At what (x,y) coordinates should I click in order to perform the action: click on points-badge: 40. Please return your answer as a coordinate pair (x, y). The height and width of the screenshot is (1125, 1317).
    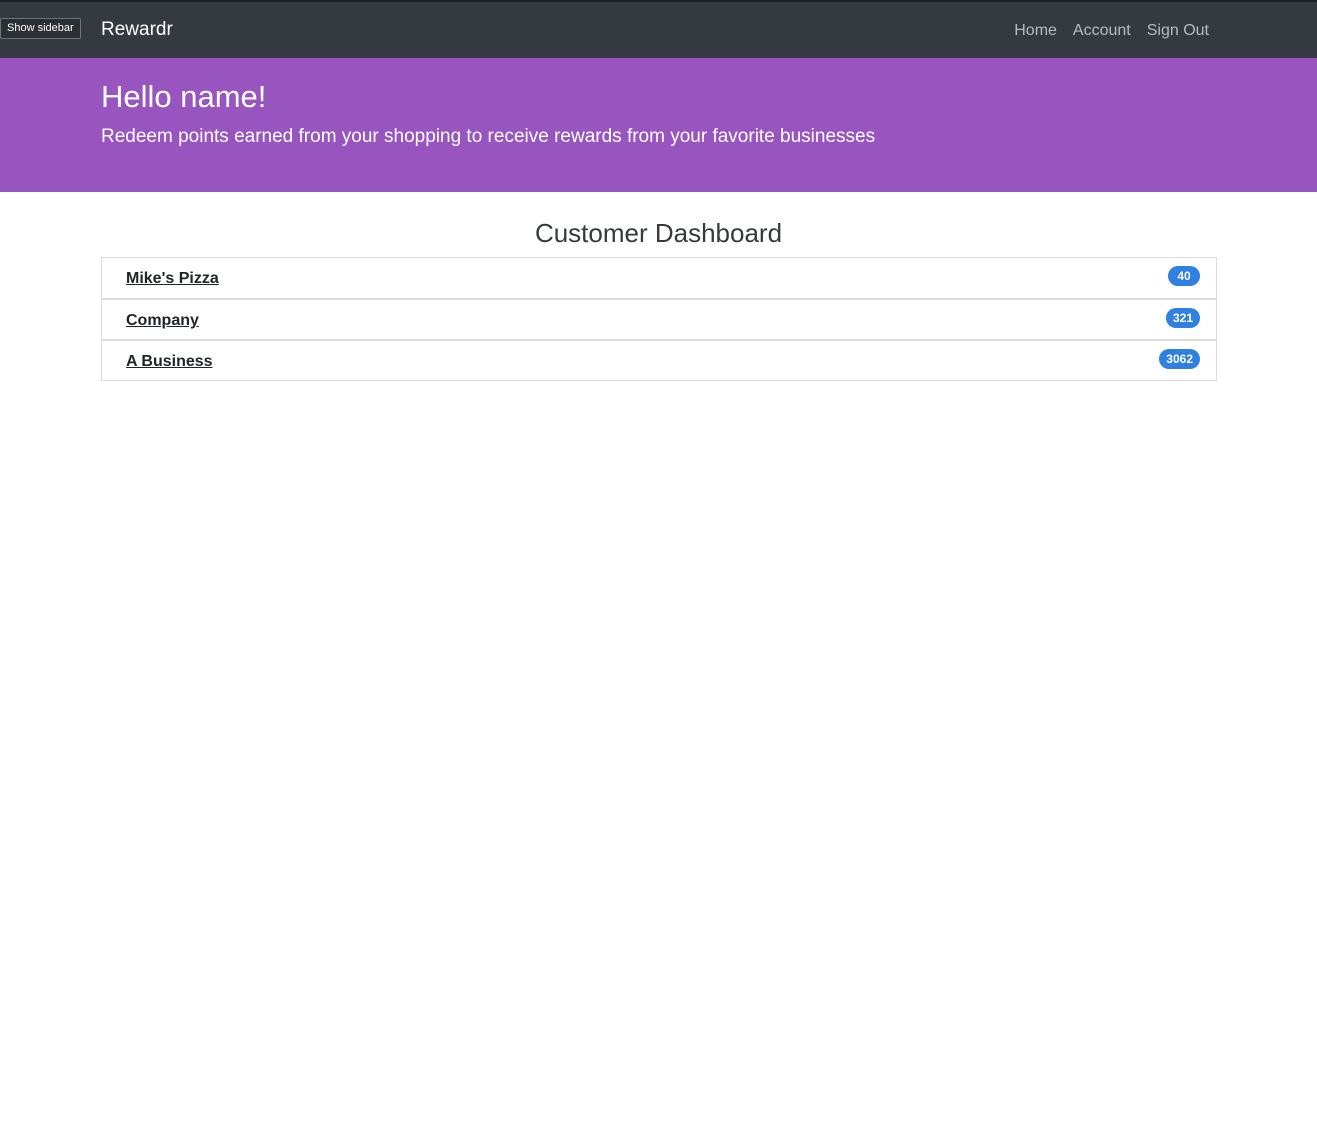
    Looking at the image, I should click on (1184, 276).